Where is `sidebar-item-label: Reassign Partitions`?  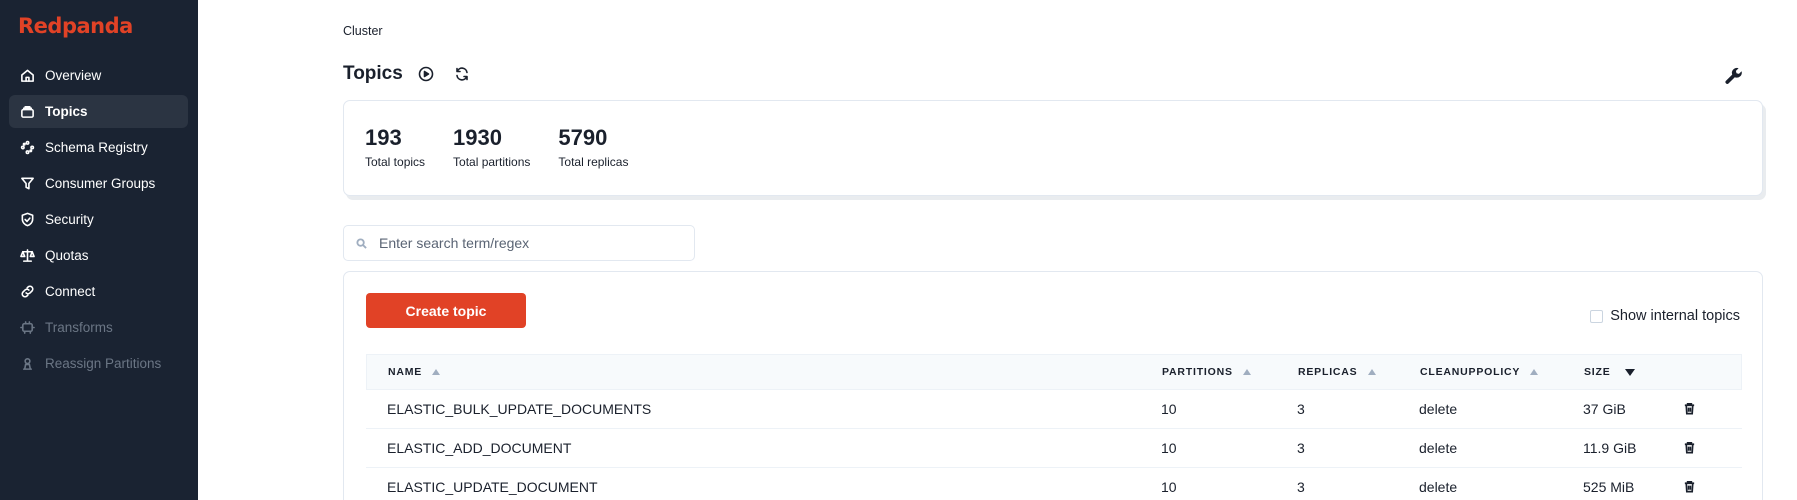
sidebar-item-label: Reassign Partitions is located at coordinates (103, 363).